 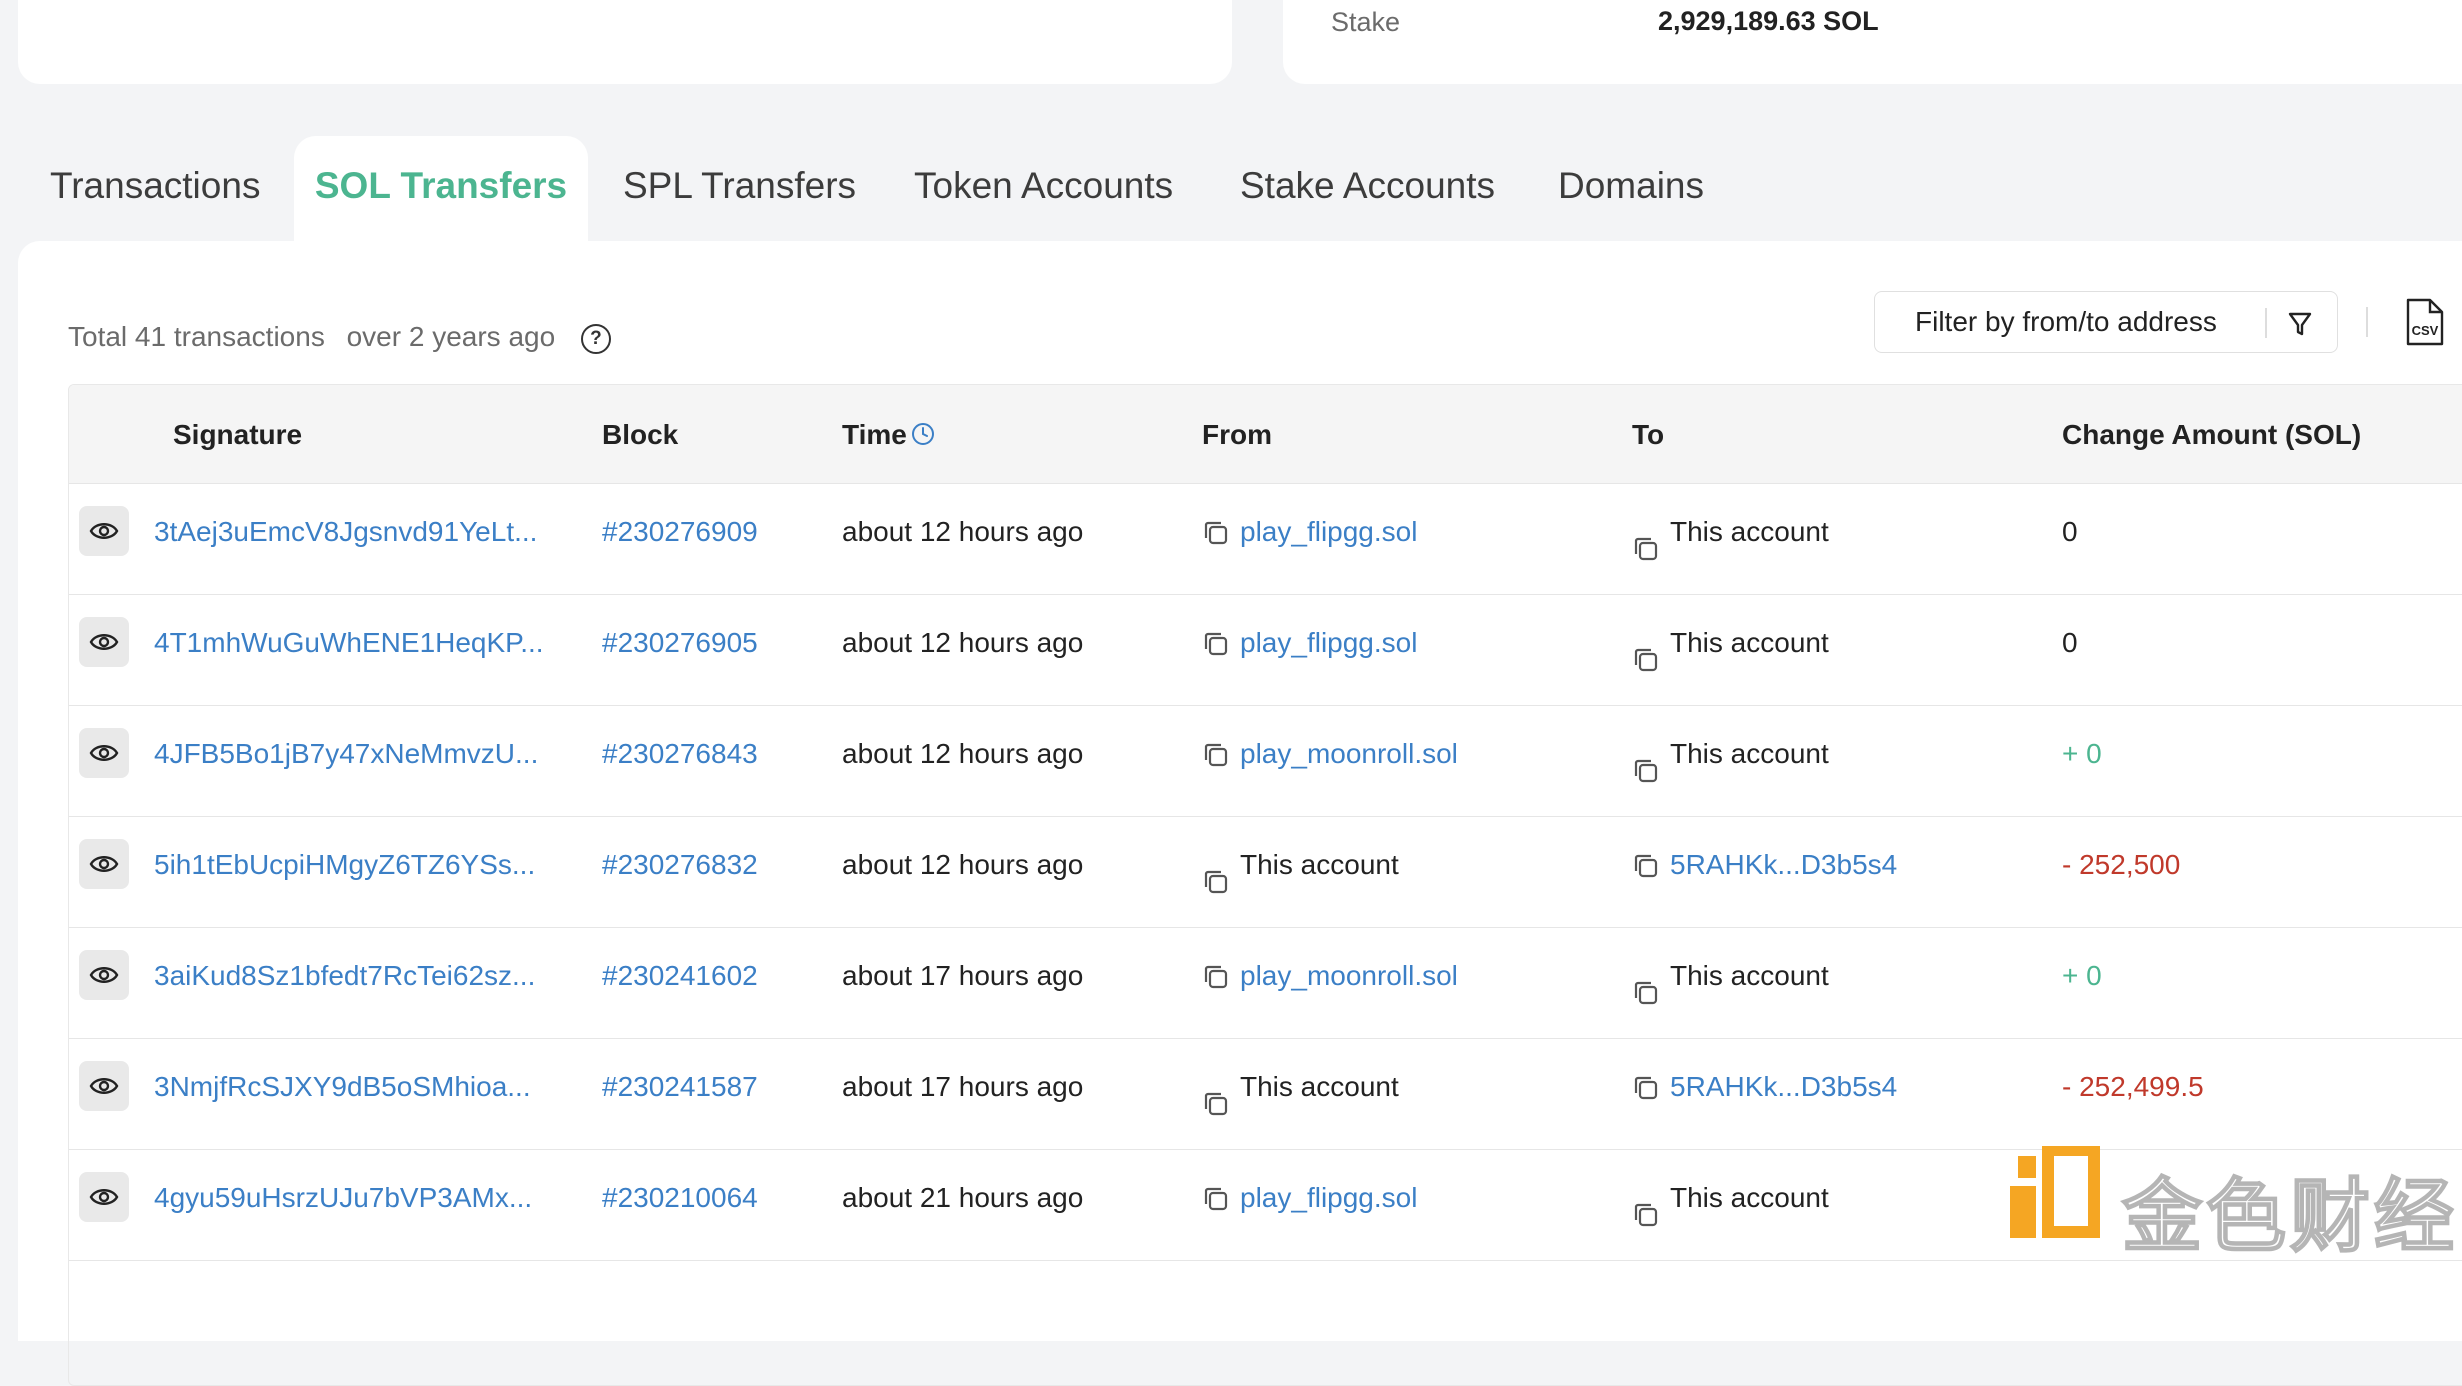 What do you see at coordinates (1366, 22) in the screenshot?
I see `stake-label: Stake` at bounding box center [1366, 22].